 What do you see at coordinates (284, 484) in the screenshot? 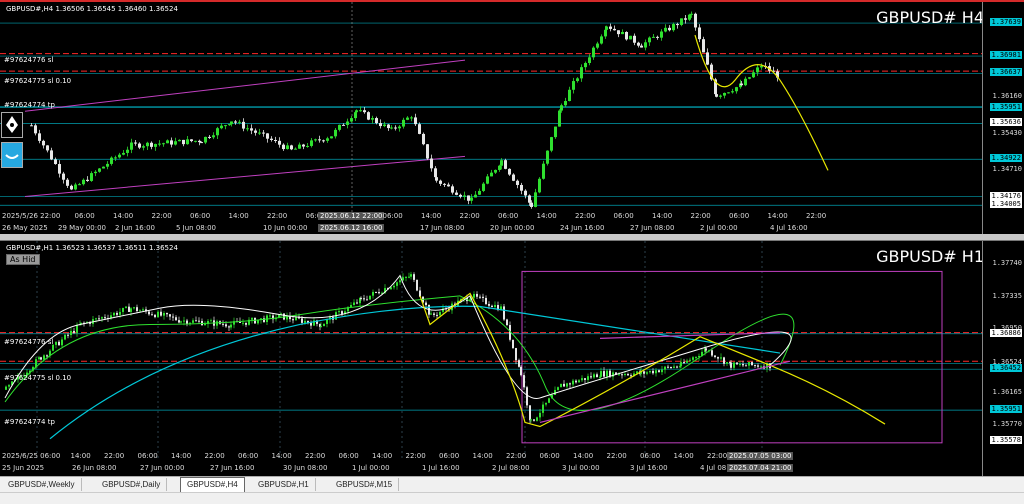
I see `chart-tab-h1: GBPUSD#,H1` at bounding box center [284, 484].